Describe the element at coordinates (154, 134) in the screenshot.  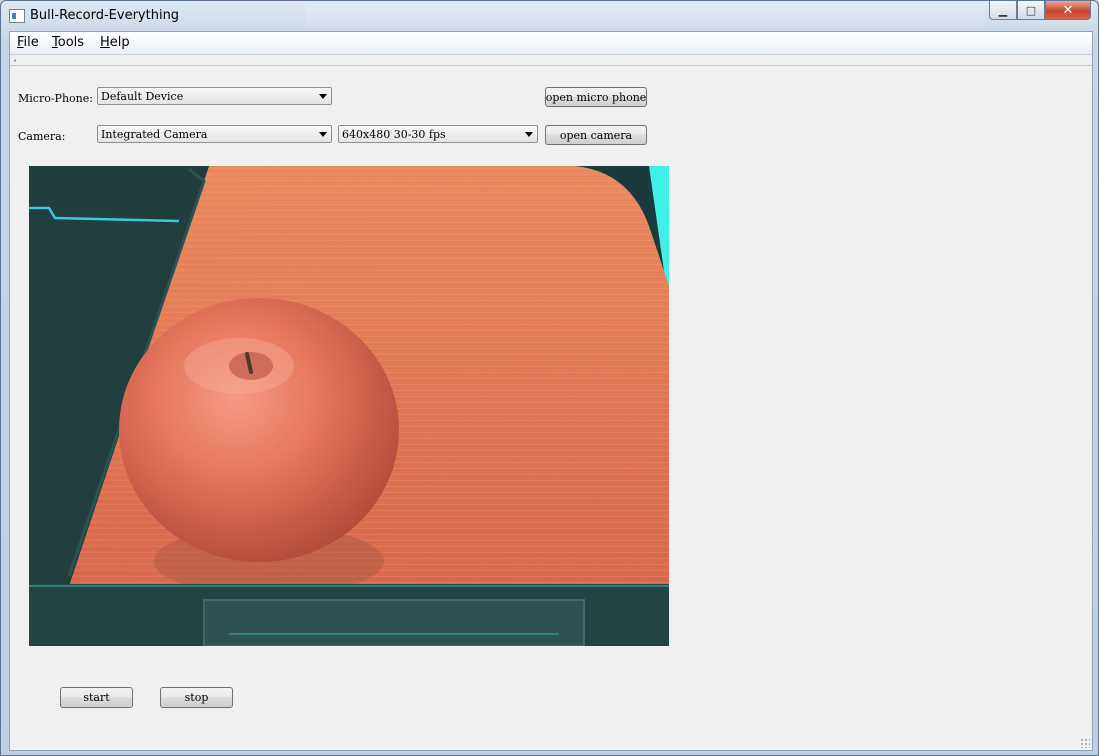
I see `camera-select-value: Integrated Camera` at that location.